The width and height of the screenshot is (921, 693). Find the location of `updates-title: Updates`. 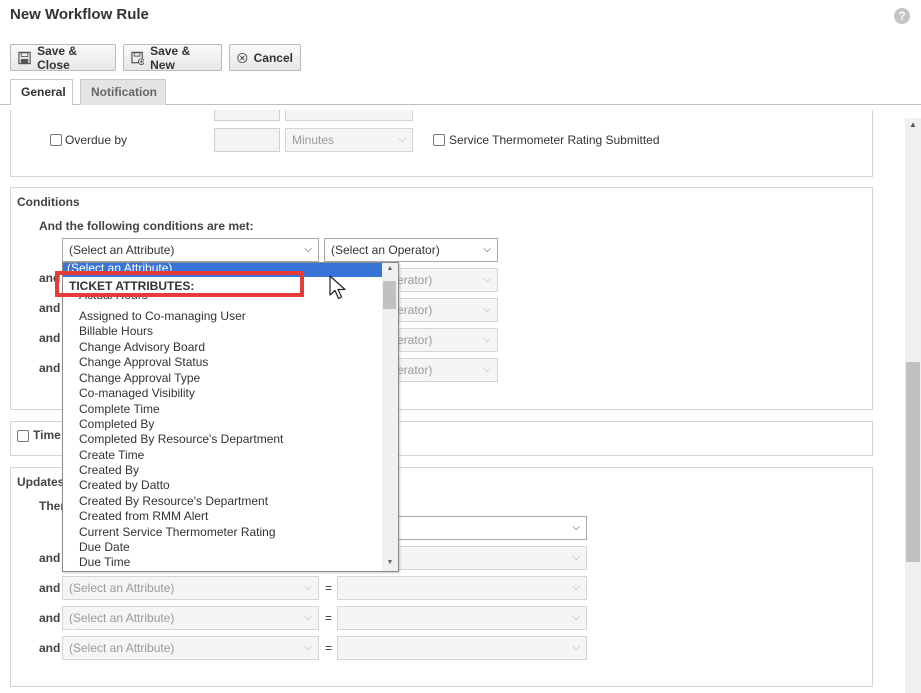

updates-title: Updates is located at coordinates (41, 482).